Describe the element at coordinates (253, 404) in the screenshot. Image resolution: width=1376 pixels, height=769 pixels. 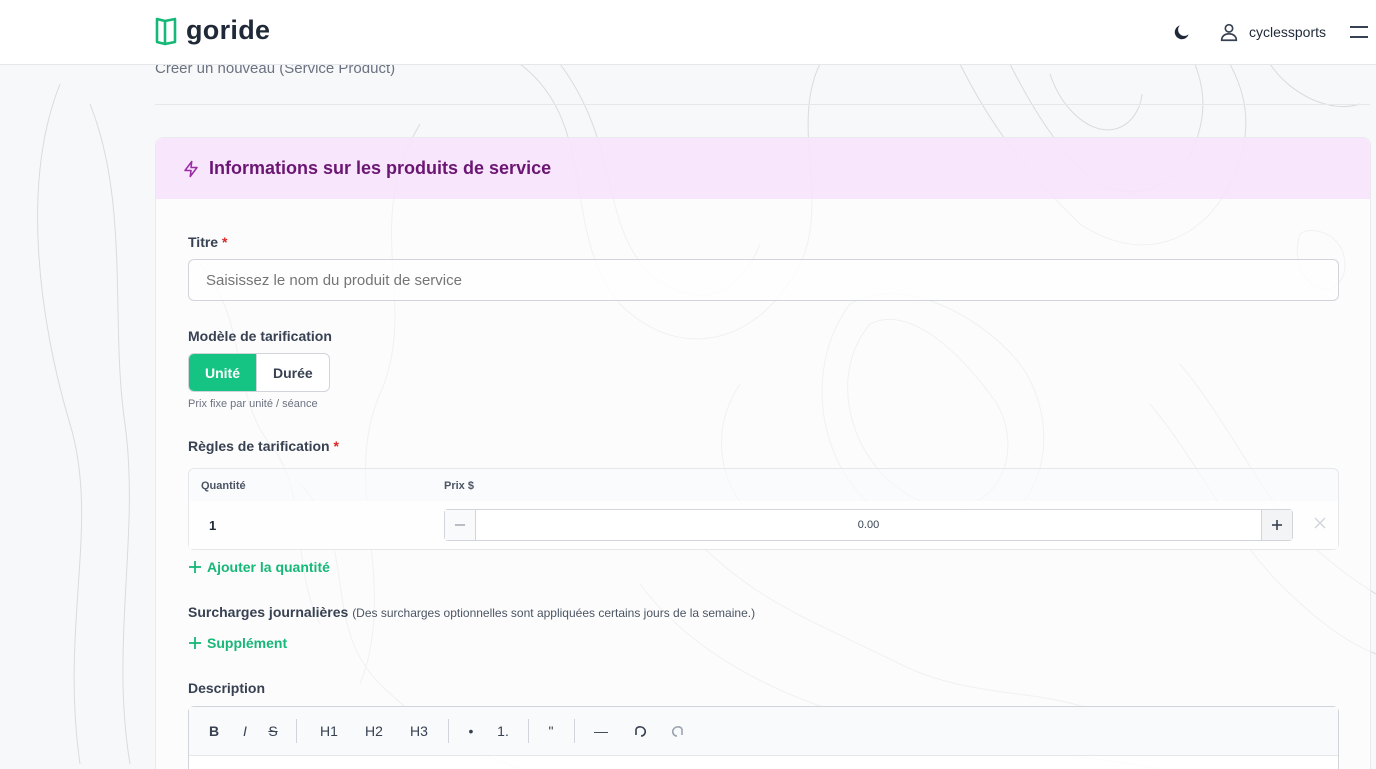
I see `pricing-hint: Prix fixe par unité / séance` at that location.